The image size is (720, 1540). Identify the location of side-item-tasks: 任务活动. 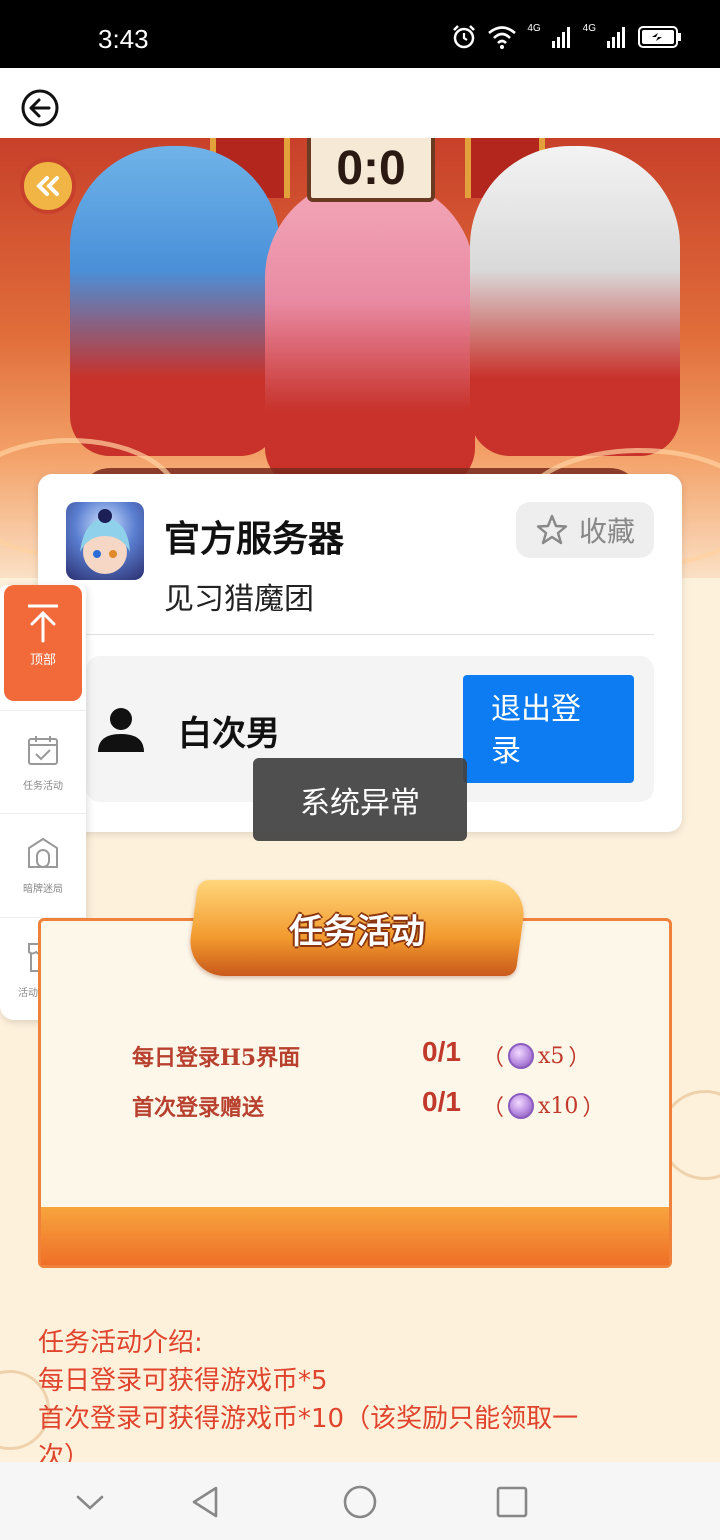
(43, 760).